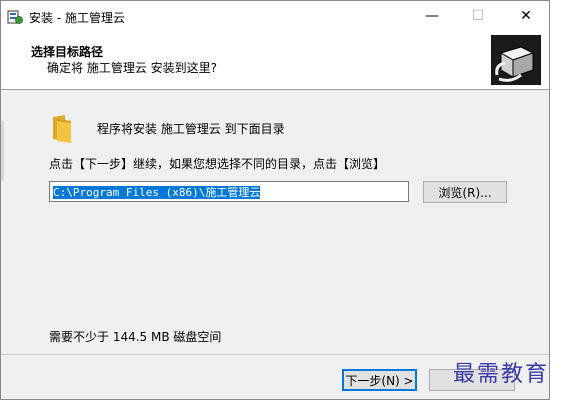  I want to click on minimize-button: —, so click(432, 16).